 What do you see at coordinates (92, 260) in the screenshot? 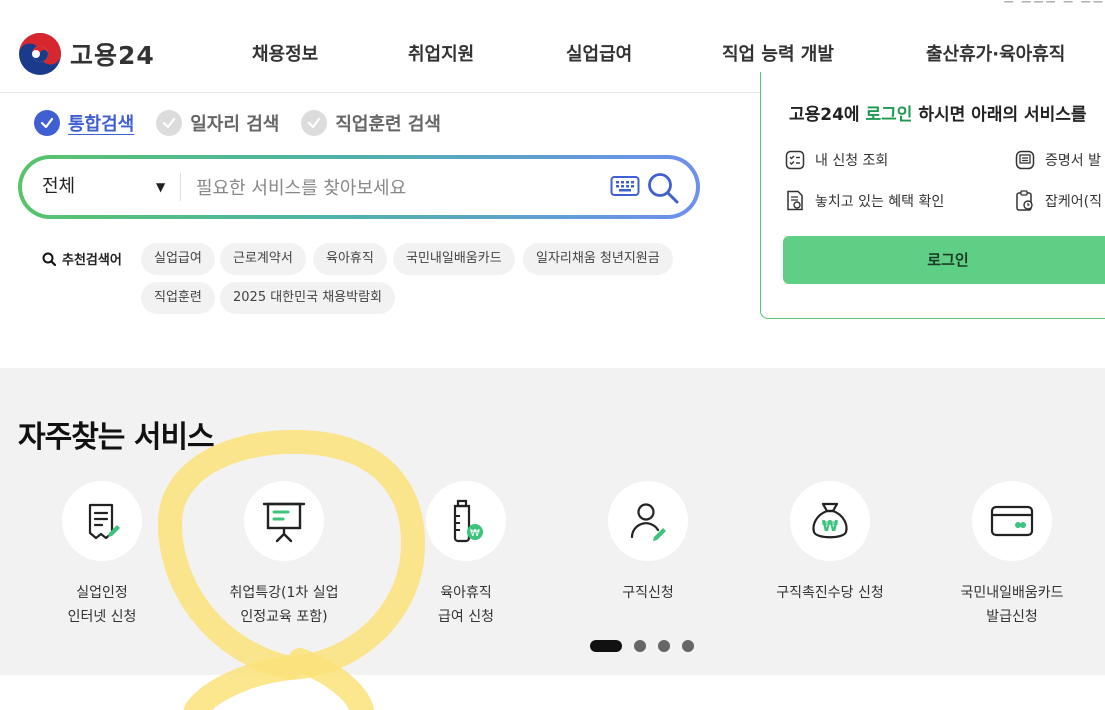
I see `recommended-label-text: 추천검색어` at bounding box center [92, 260].